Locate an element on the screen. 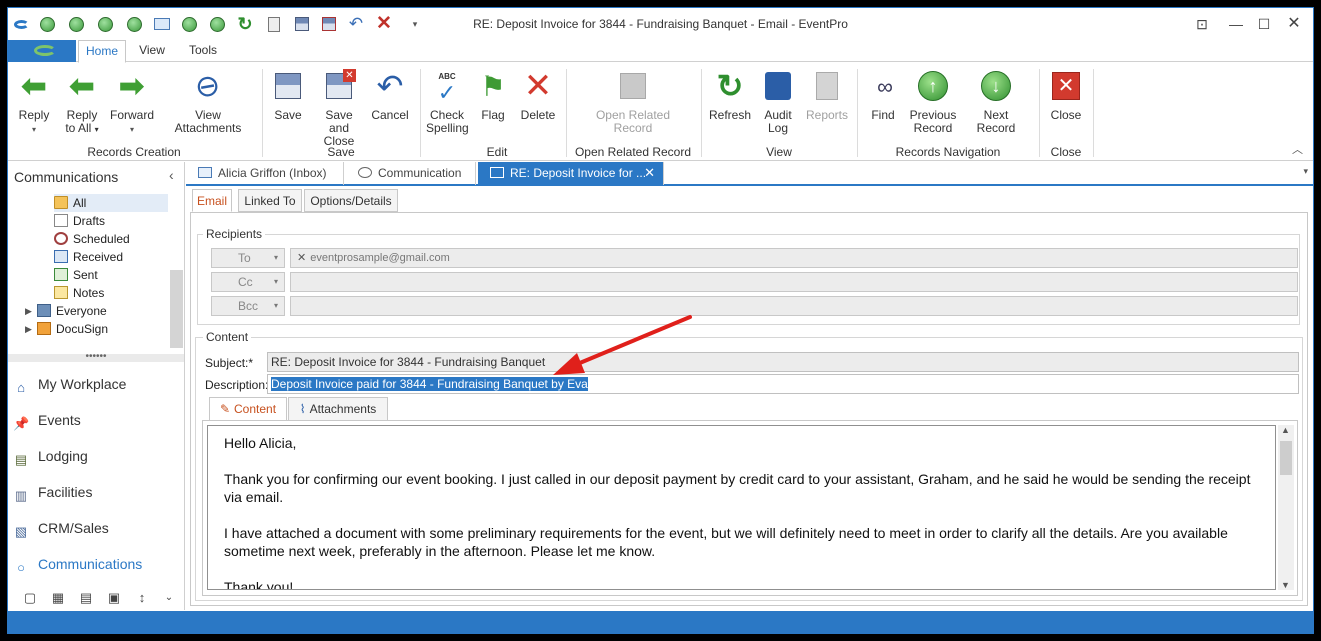 This screenshot has width=1321, height=641. forward-icon: ⬅ is located at coordinates (132, 86).